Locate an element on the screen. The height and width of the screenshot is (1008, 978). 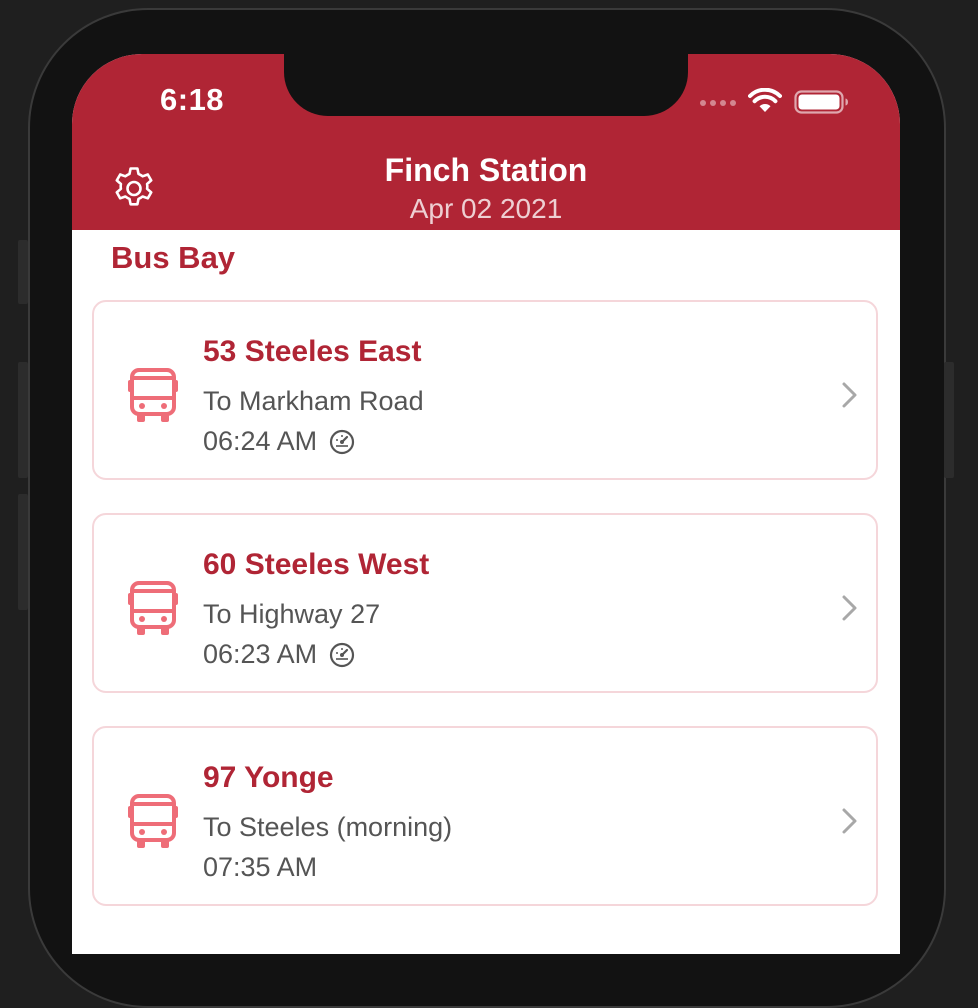
battery-icon is located at coordinates (821, 102).